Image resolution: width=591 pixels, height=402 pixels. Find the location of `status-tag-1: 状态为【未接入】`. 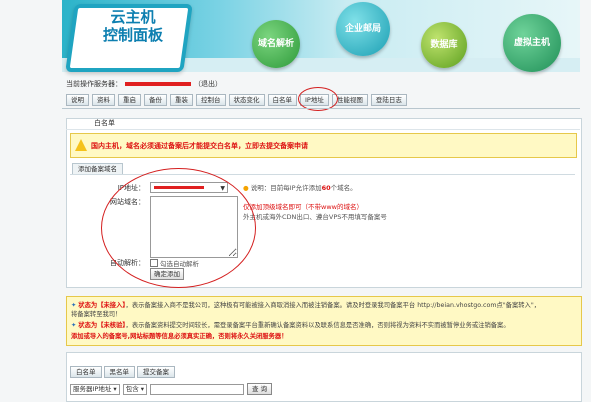

status-tag-1: 状态为【未接入】 is located at coordinates (102, 305).